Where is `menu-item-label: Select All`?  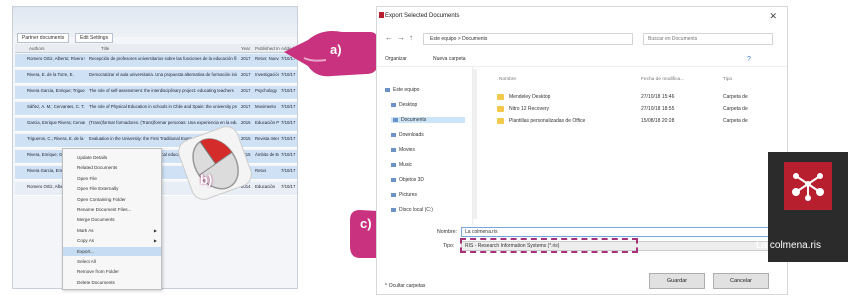 menu-item-label: Select All is located at coordinates (86, 261).